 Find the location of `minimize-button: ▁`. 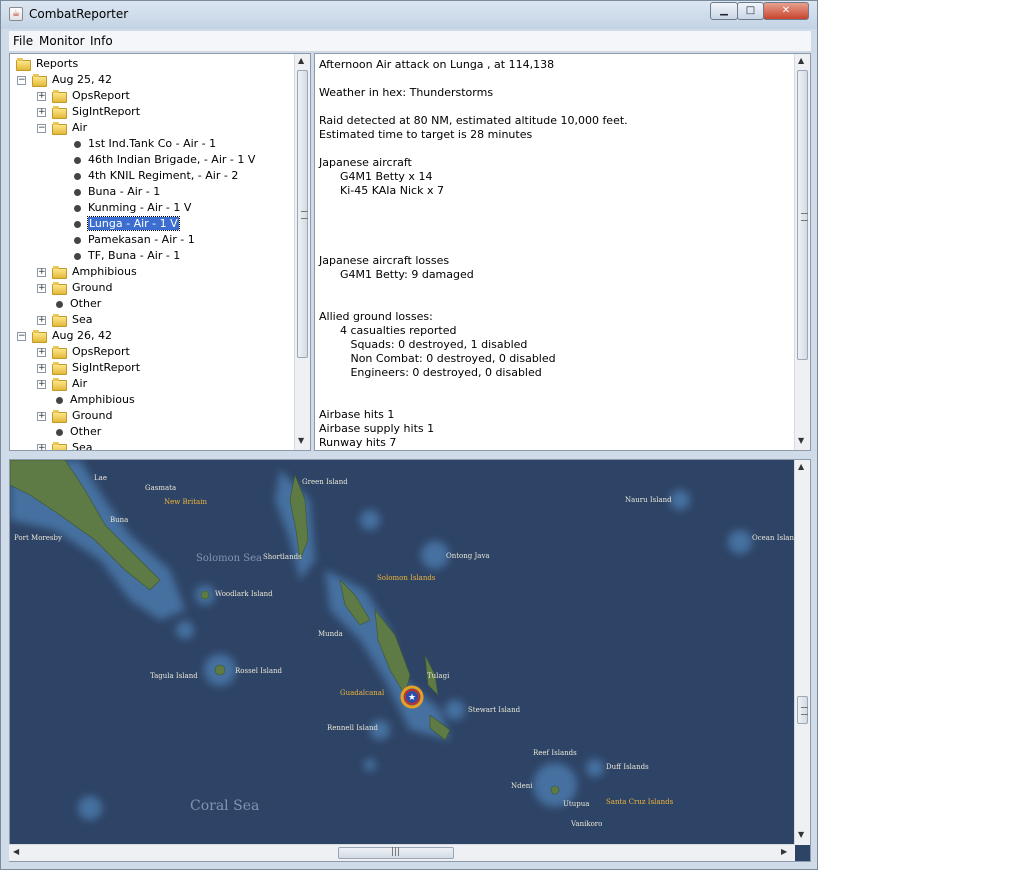

minimize-button: ▁ is located at coordinates (724, 11).